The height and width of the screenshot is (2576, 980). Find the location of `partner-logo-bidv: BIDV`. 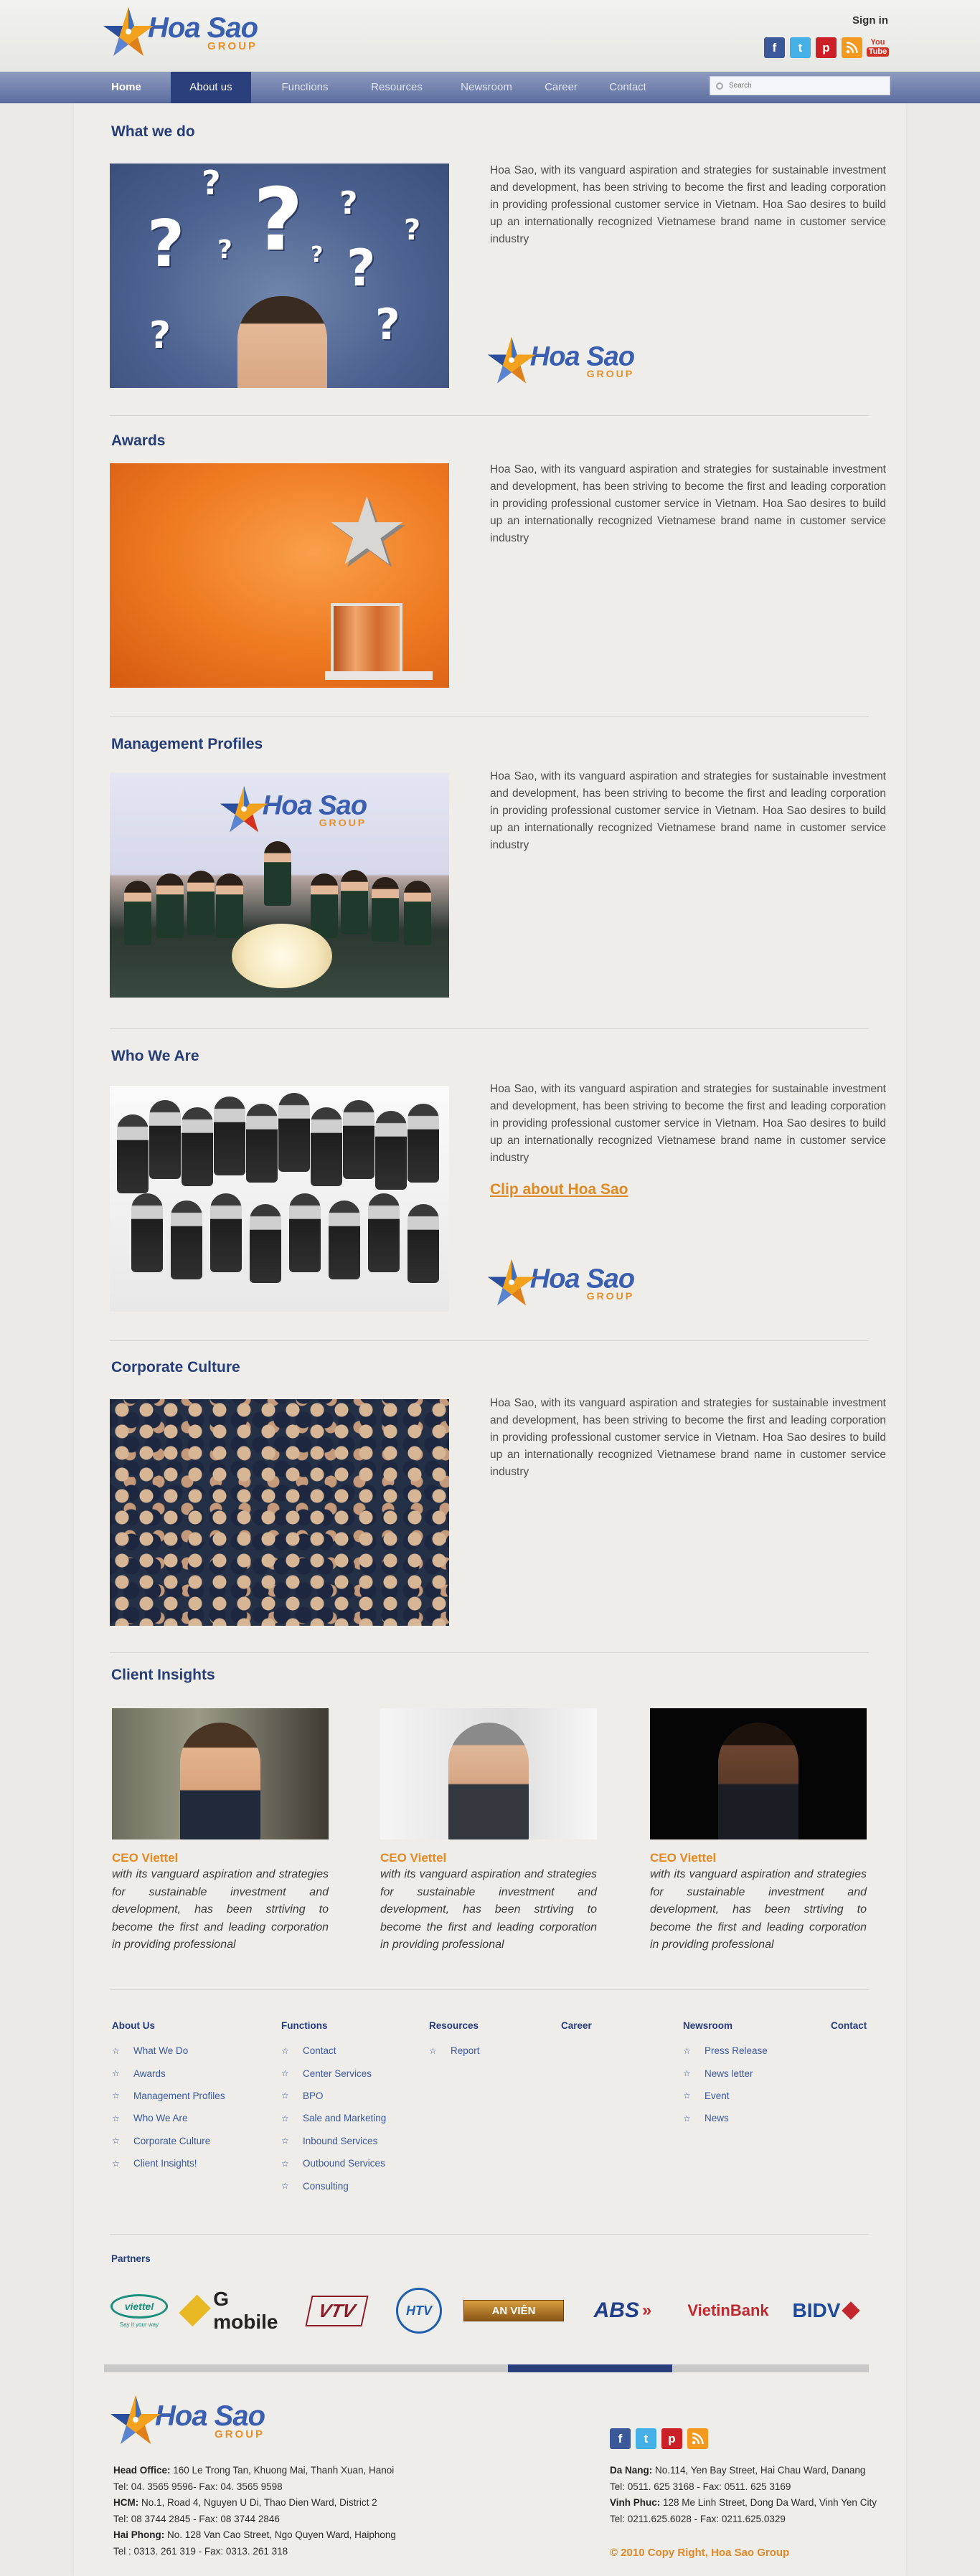

partner-logo-bidv: BIDV is located at coordinates (825, 2311).